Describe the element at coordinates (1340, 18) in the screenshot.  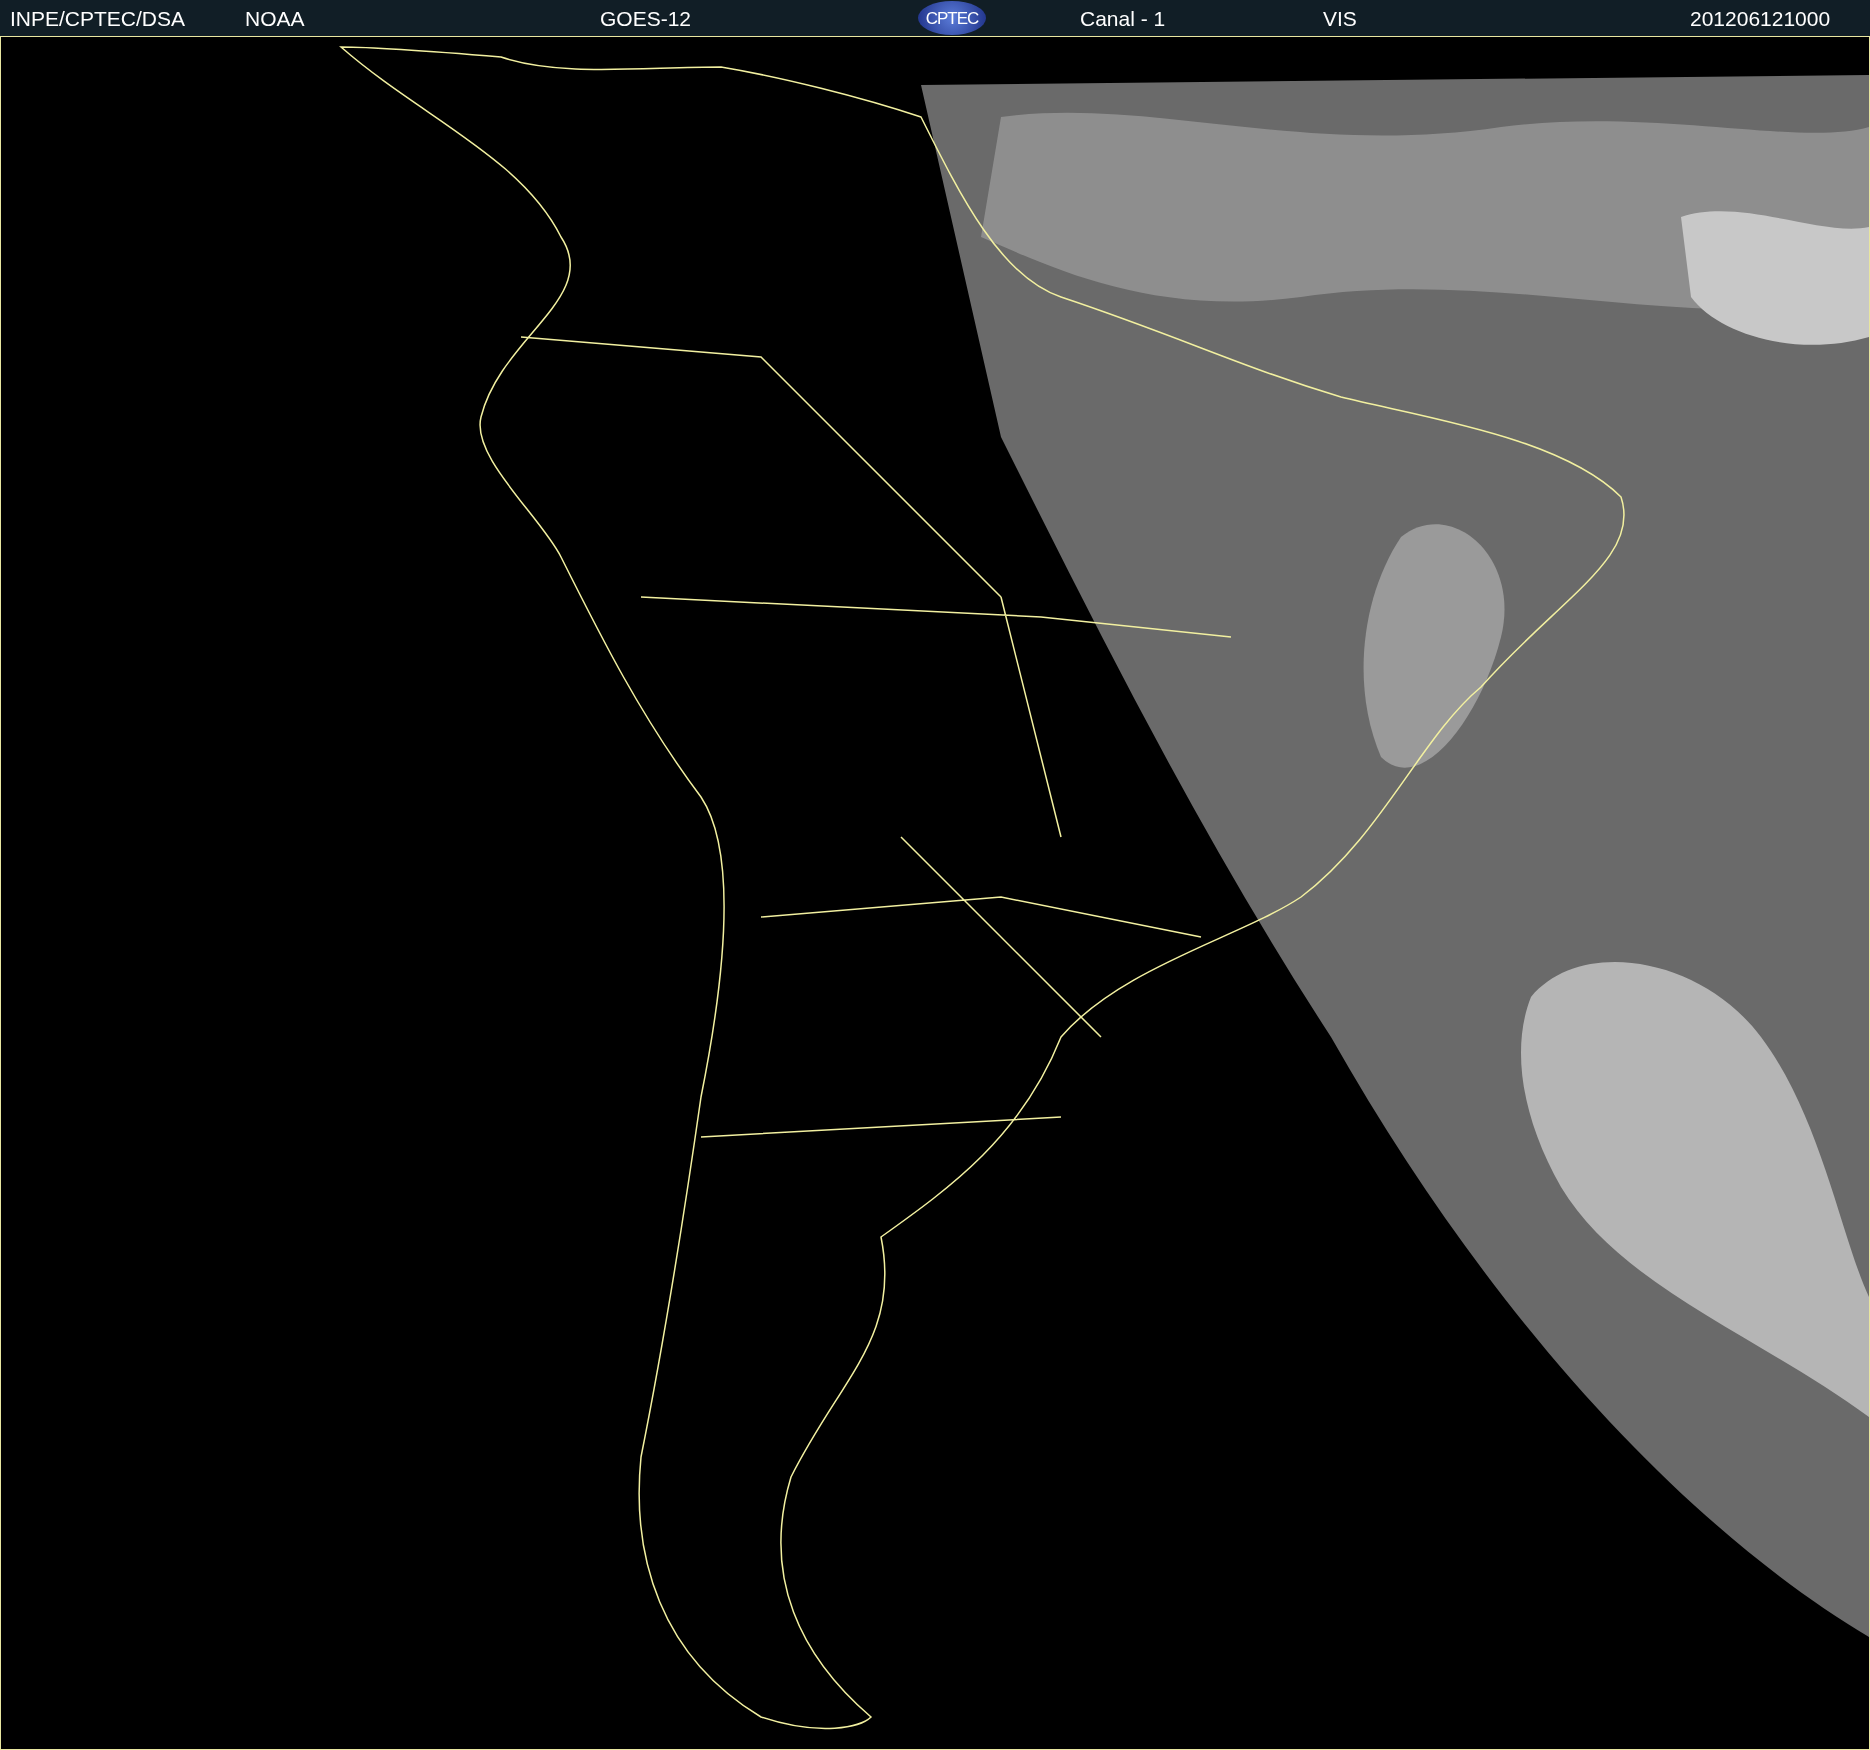
I see `band-label: VIS` at that location.